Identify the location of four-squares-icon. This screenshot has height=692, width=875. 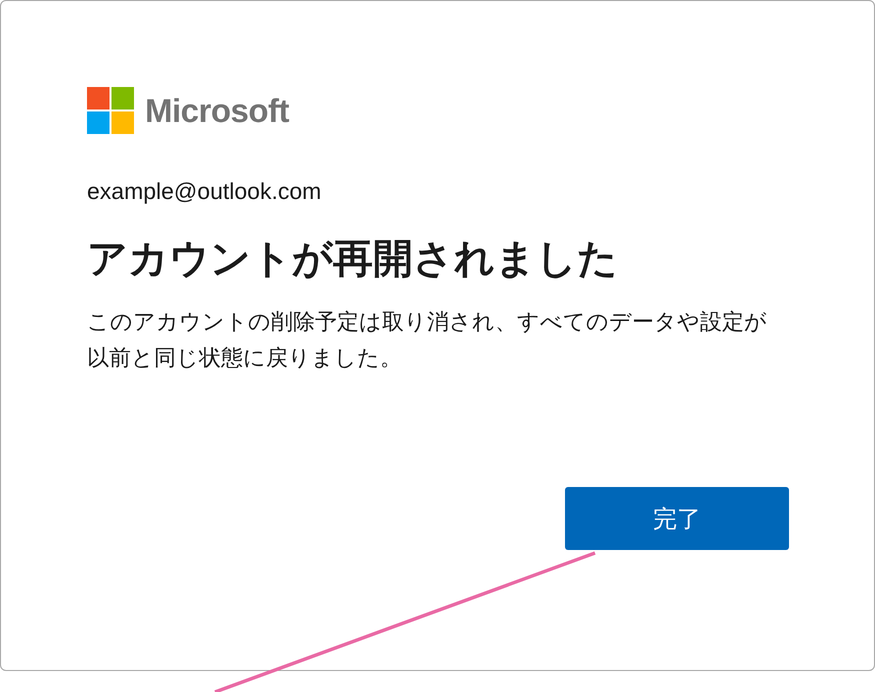
(110, 110).